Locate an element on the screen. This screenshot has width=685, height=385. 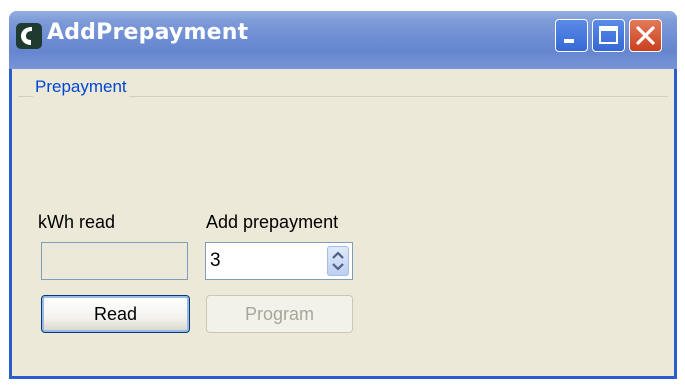
spinner-buttons is located at coordinates (338, 261).